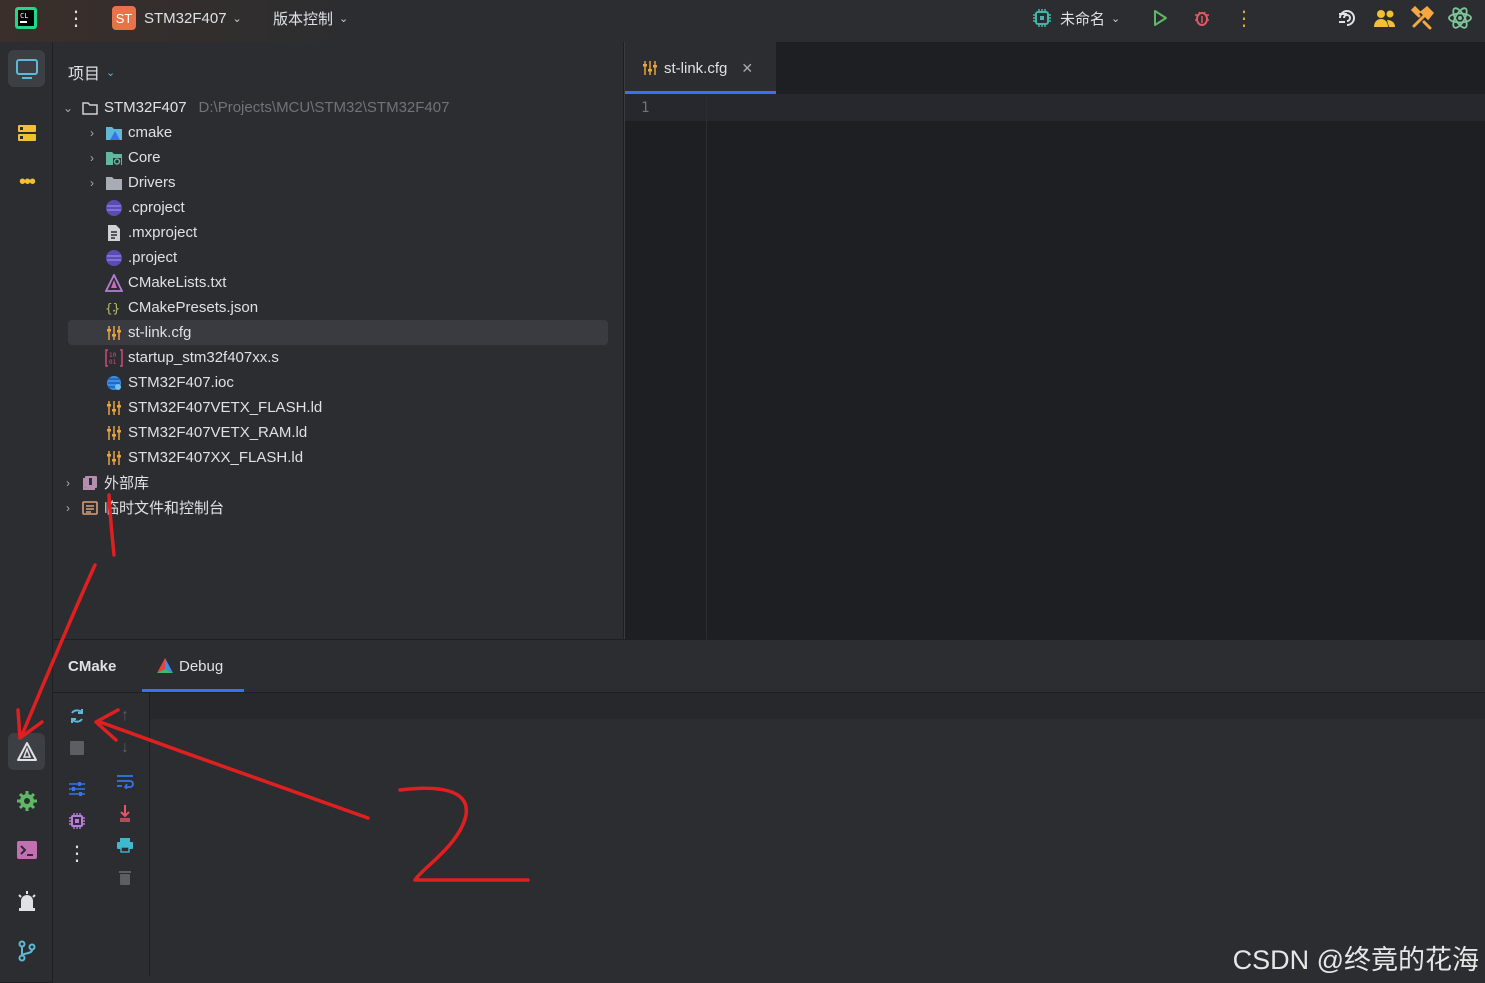  What do you see at coordinates (1460, 18) in the screenshot?
I see `plugin-atom-icon` at bounding box center [1460, 18].